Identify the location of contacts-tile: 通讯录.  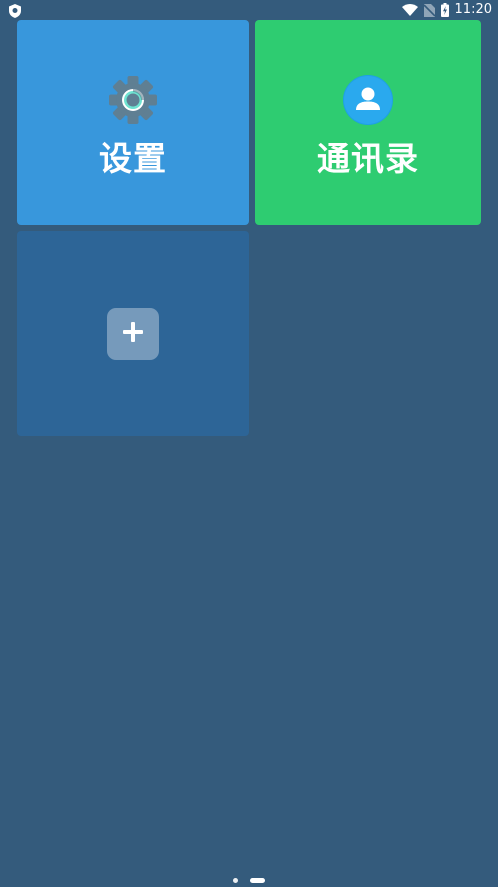
(368, 122).